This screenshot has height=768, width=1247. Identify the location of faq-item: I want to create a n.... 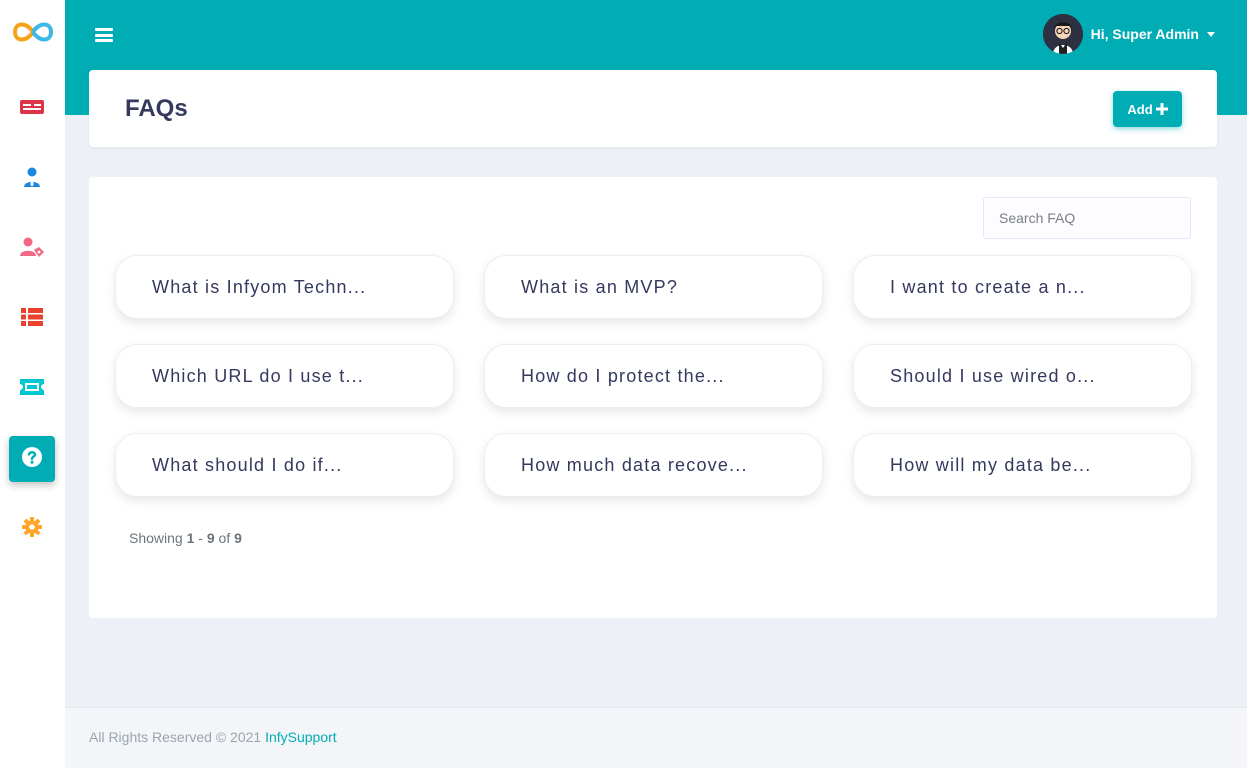
(1022, 287).